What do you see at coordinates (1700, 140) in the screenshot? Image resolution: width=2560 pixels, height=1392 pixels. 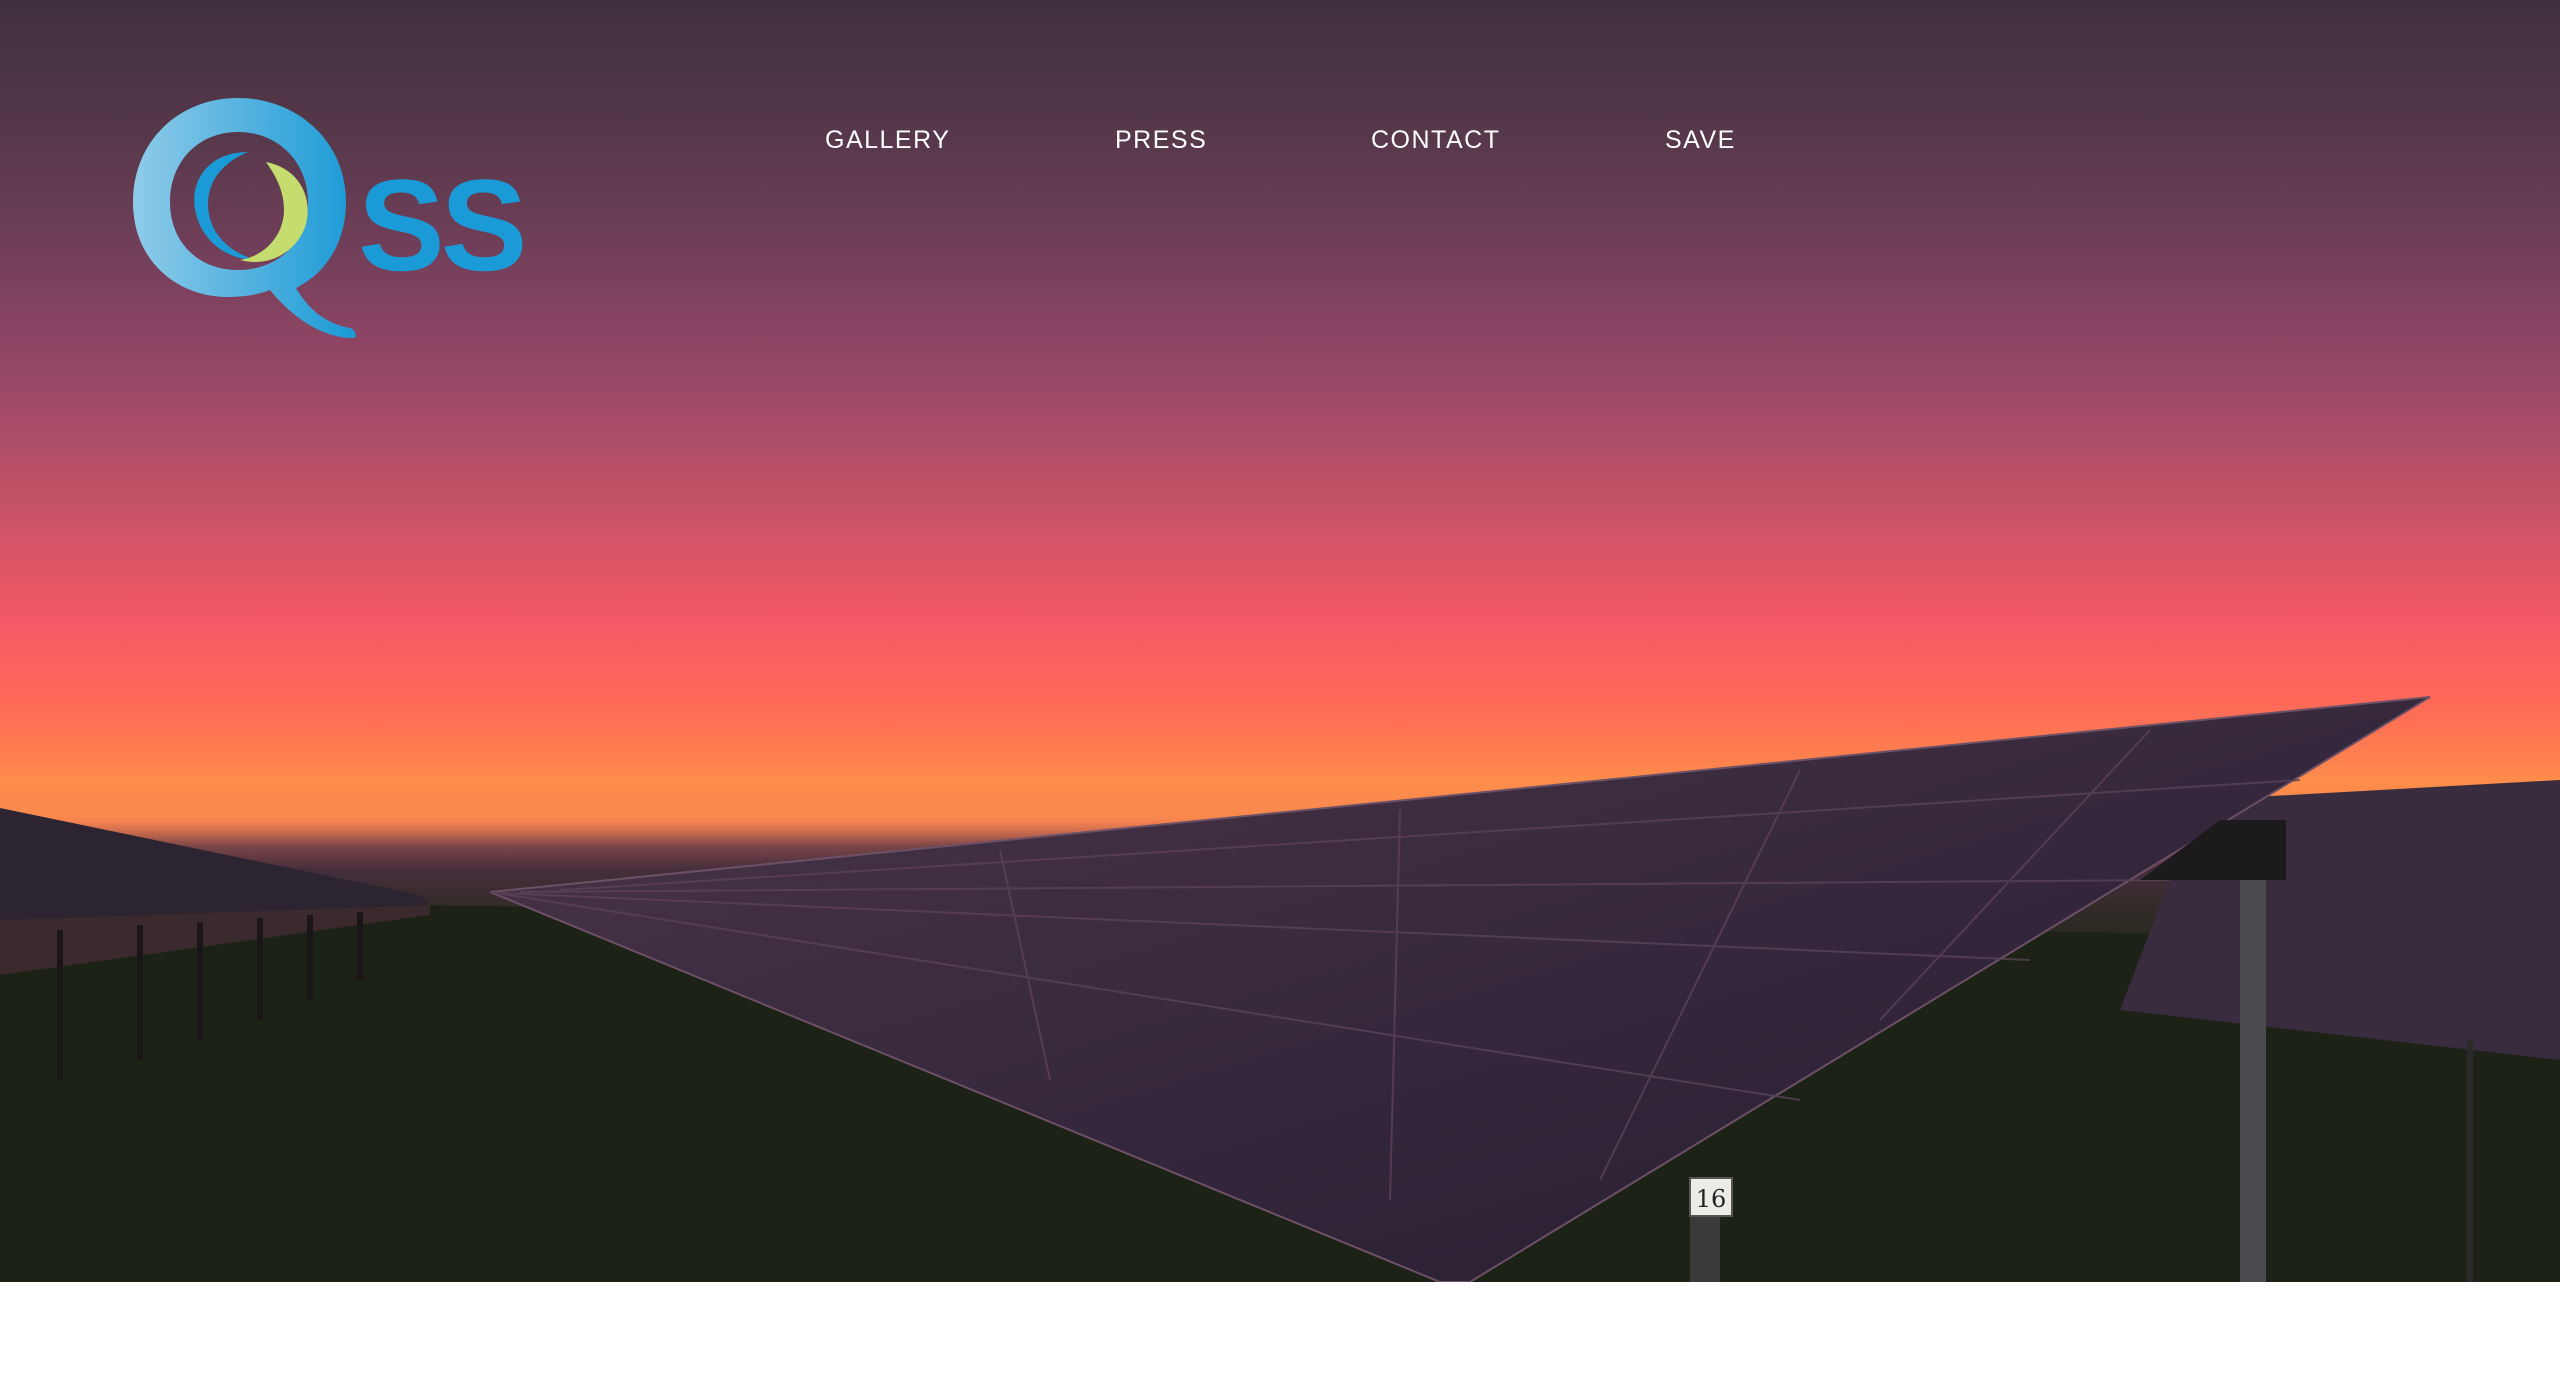 I see `nav-save-link: SAVE` at bounding box center [1700, 140].